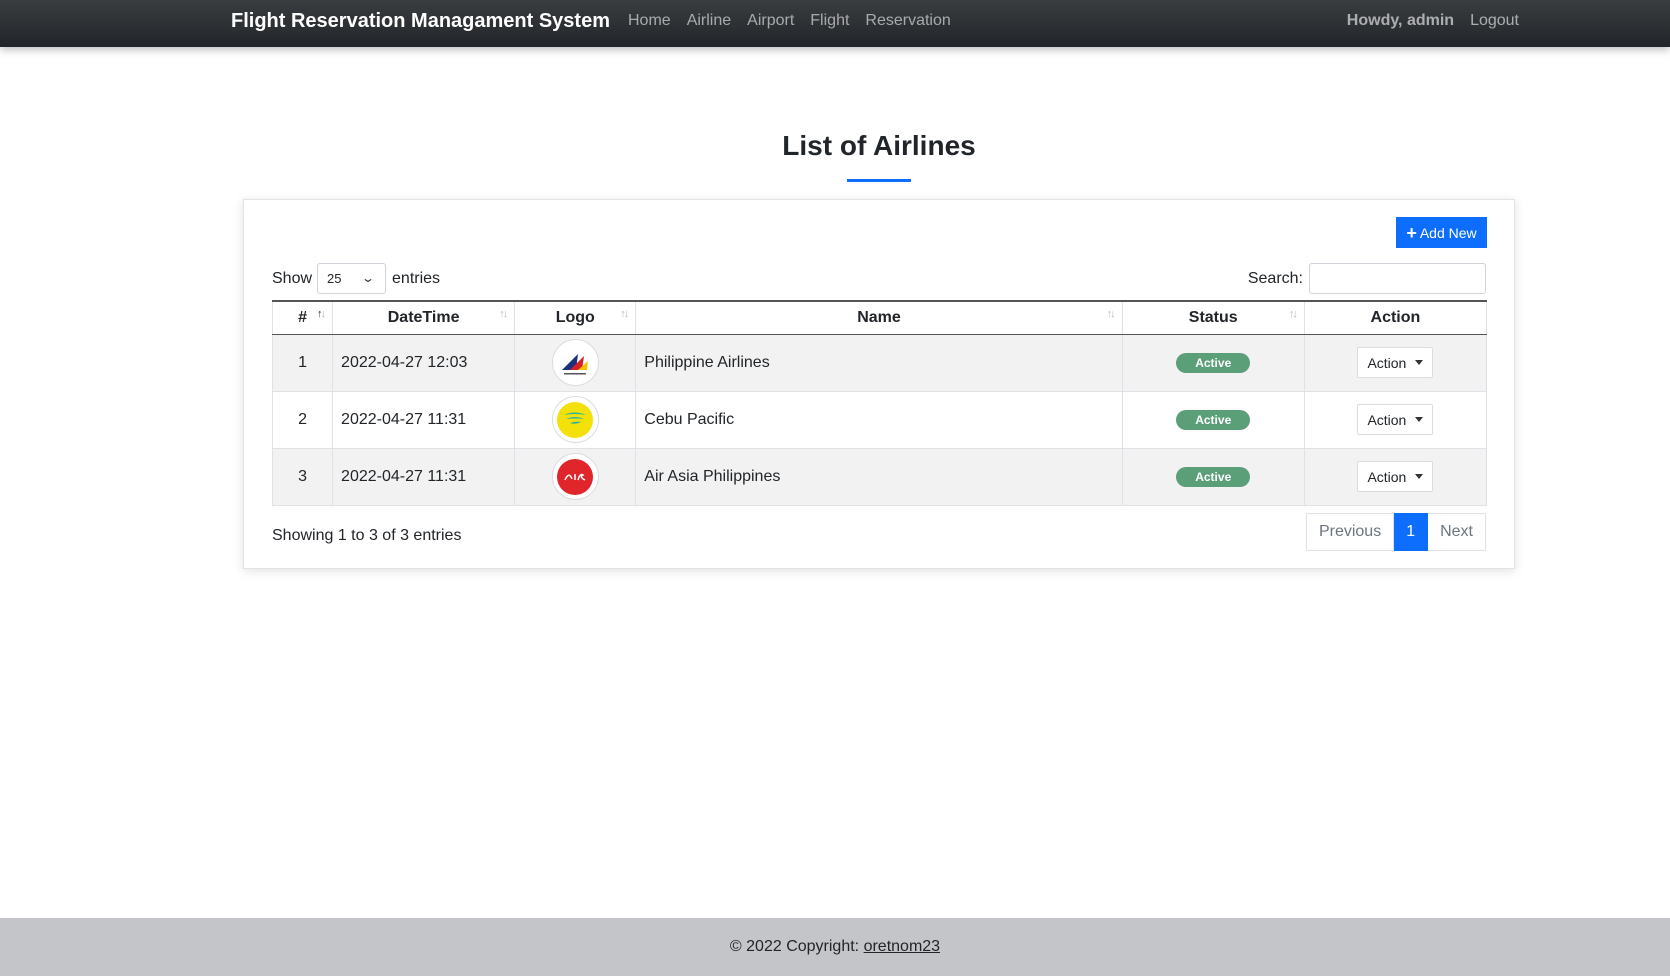  What do you see at coordinates (302, 362) in the screenshot?
I see `row-number: 1` at bounding box center [302, 362].